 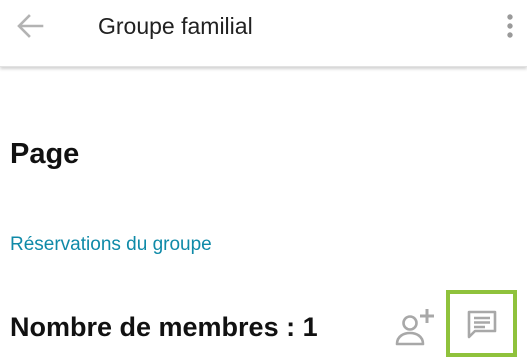 What do you see at coordinates (164, 327) in the screenshot?
I see `members-count-label: Nombre de membres : 1` at bounding box center [164, 327].